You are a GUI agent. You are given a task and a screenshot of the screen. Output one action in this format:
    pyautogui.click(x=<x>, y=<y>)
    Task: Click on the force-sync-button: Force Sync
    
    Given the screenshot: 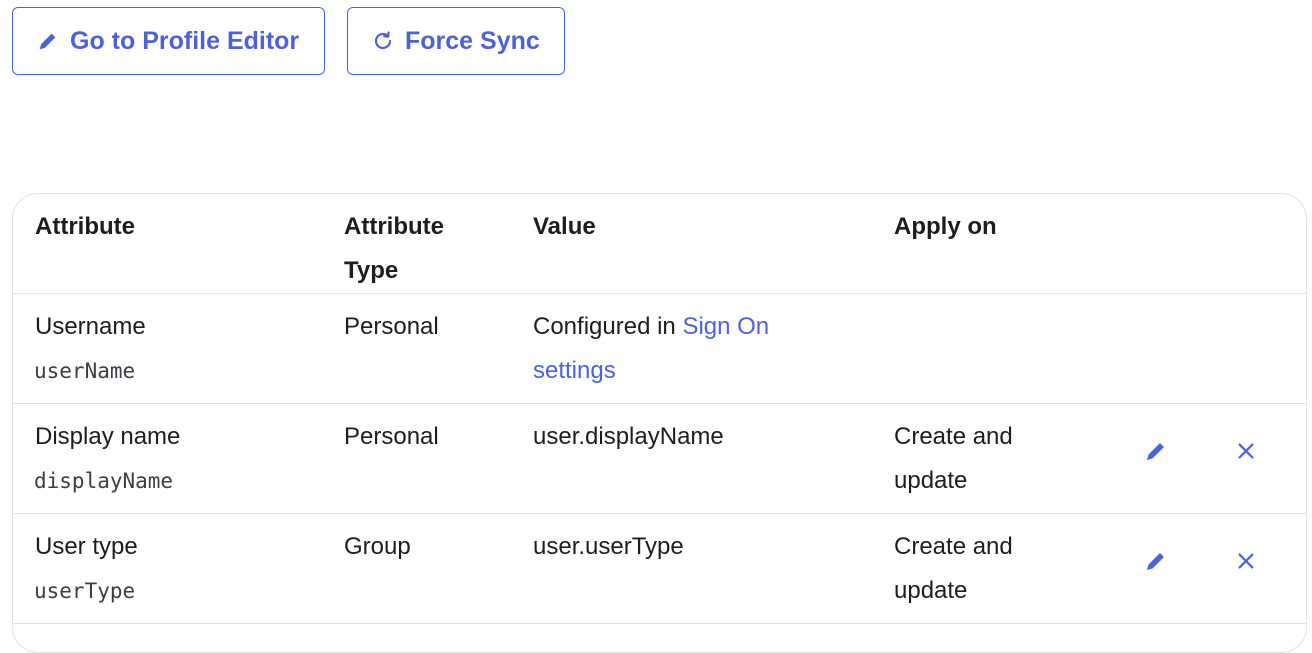 What is the action you would take?
    pyautogui.click(x=456, y=41)
    